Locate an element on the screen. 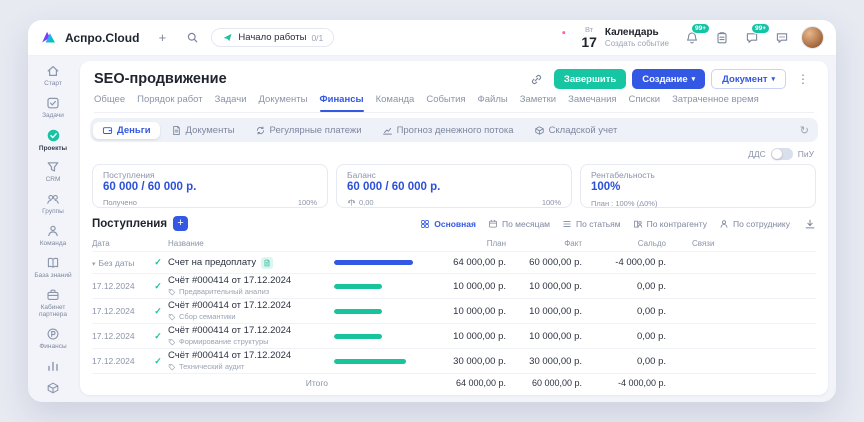 The width and height of the screenshot is (864, 422). tab-zadachi: Задачи is located at coordinates (231, 100).